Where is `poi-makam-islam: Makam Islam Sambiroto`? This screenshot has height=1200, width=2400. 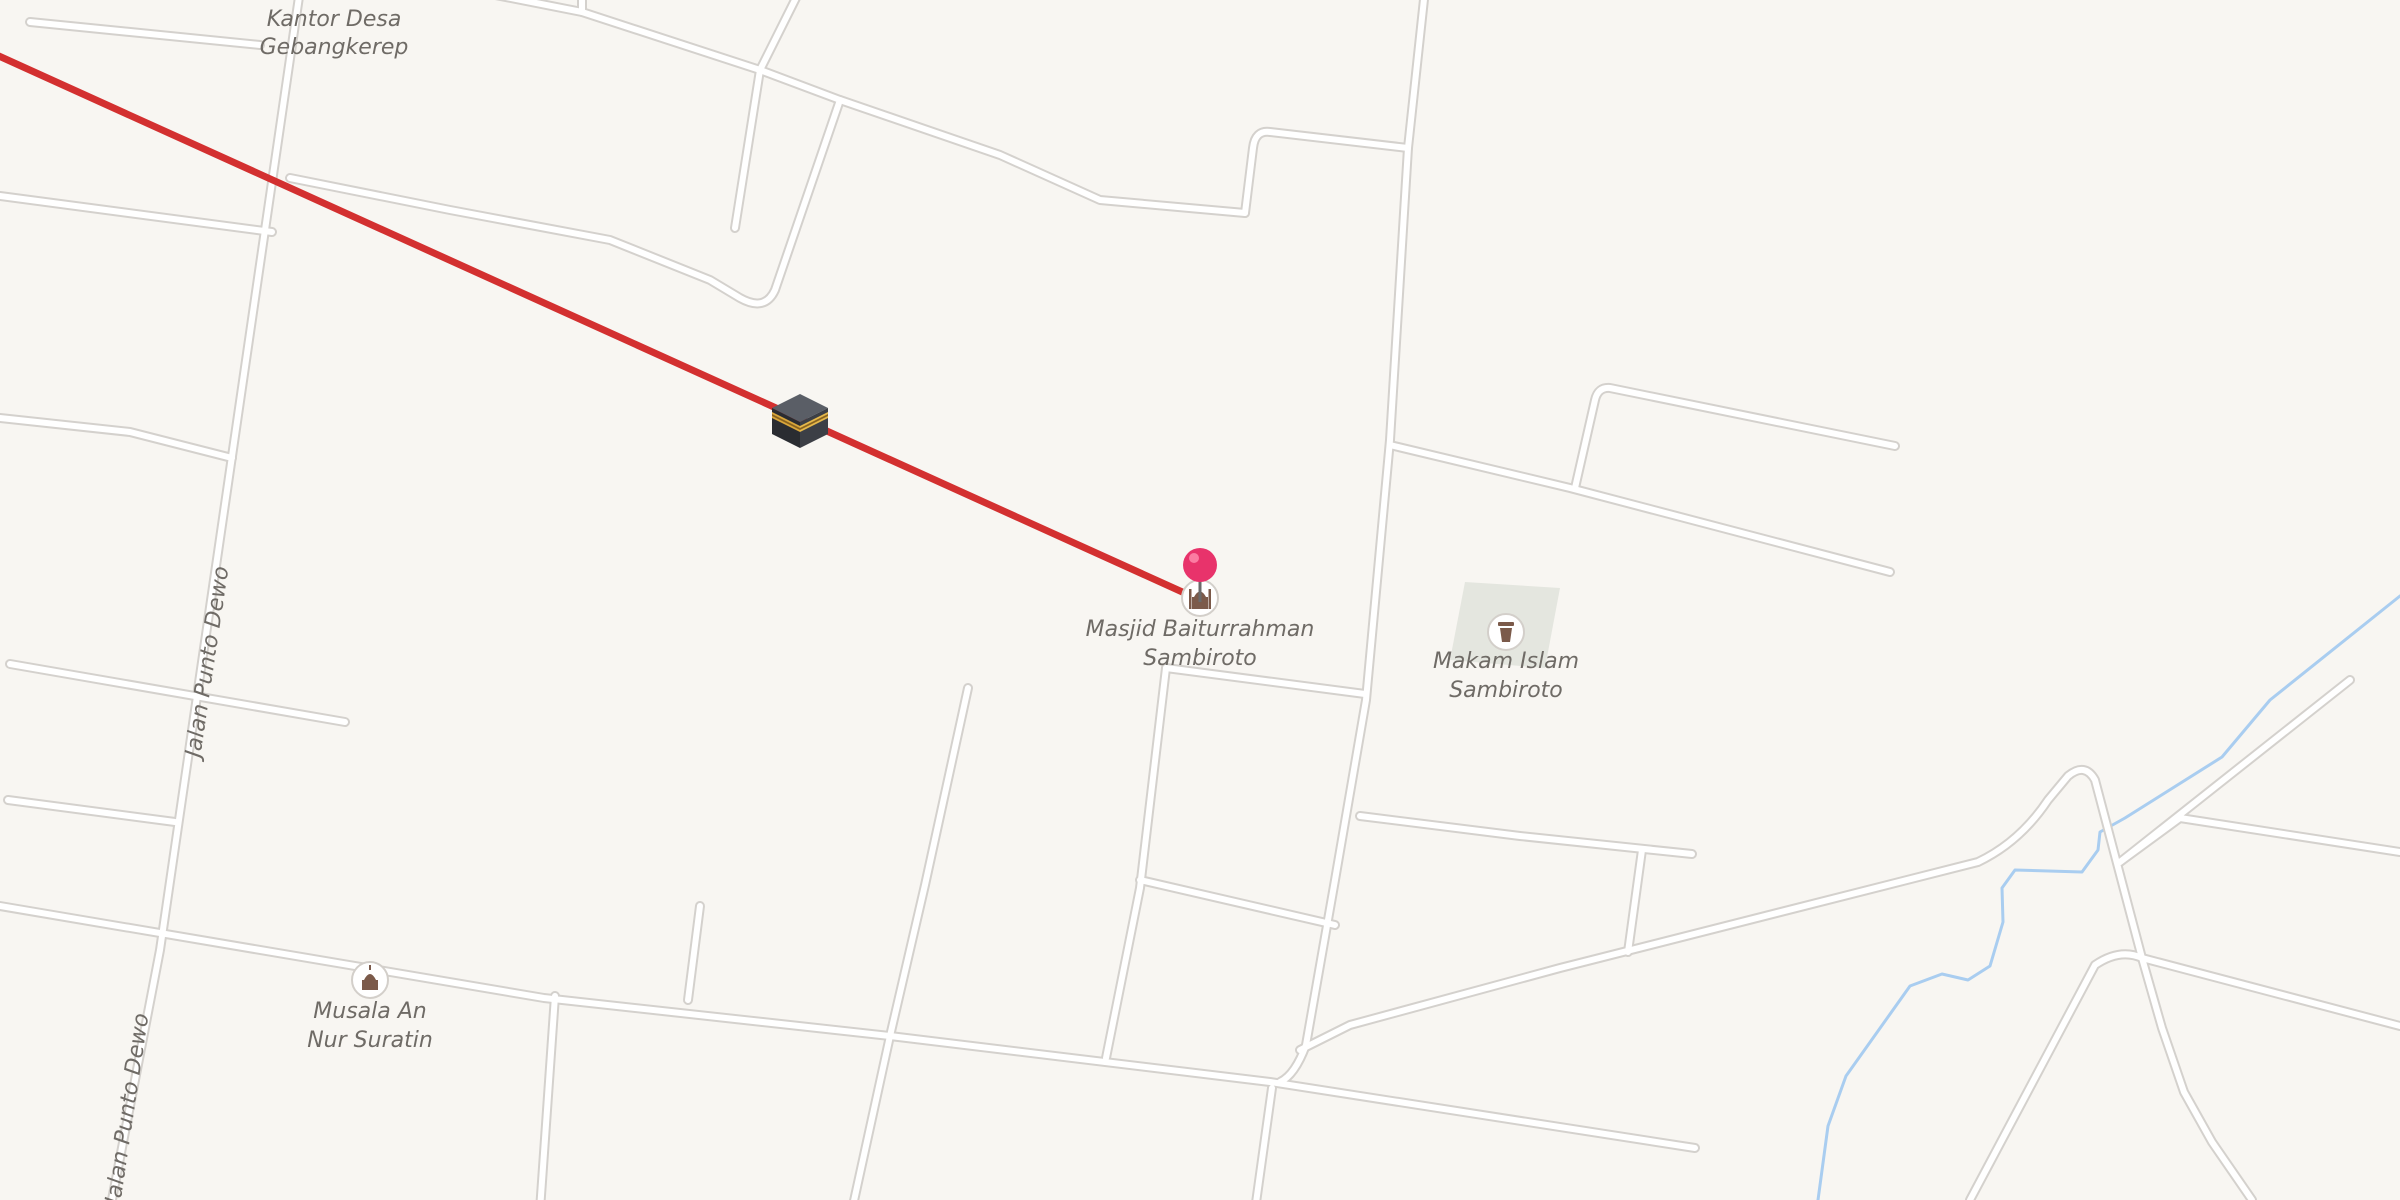
poi-makam-islam: Makam Islam Sambiroto is located at coordinates (1506, 658).